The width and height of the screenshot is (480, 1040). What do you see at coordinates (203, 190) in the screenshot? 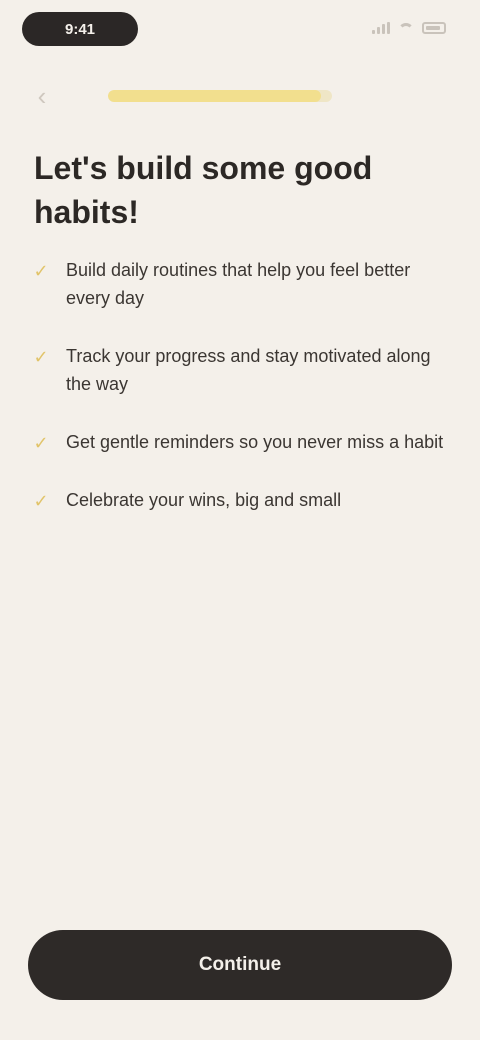
I see `page-title: Let's build some good habits!` at bounding box center [203, 190].